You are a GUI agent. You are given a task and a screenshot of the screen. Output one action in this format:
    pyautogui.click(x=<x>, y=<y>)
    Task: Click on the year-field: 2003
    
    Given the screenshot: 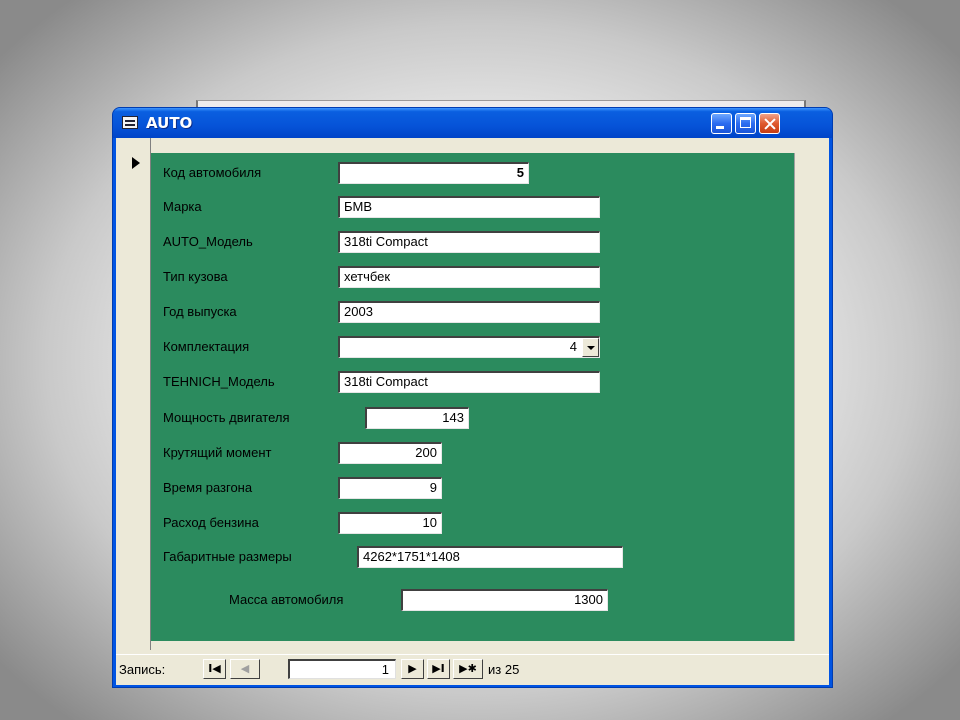 What is the action you would take?
    pyautogui.click(x=469, y=312)
    